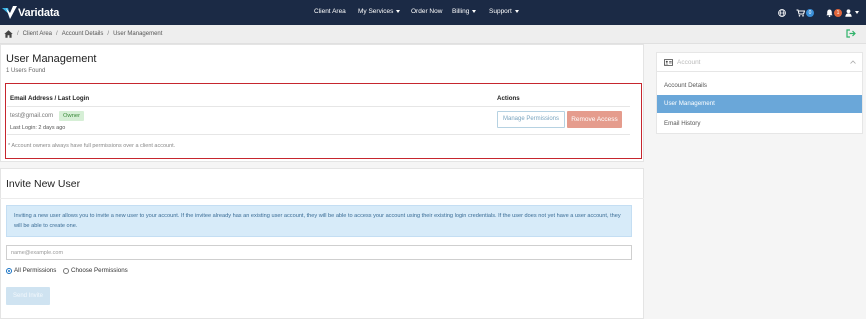 This screenshot has height=319, width=866. I want to click on invite-title: Invite New User, so click(43, 184).